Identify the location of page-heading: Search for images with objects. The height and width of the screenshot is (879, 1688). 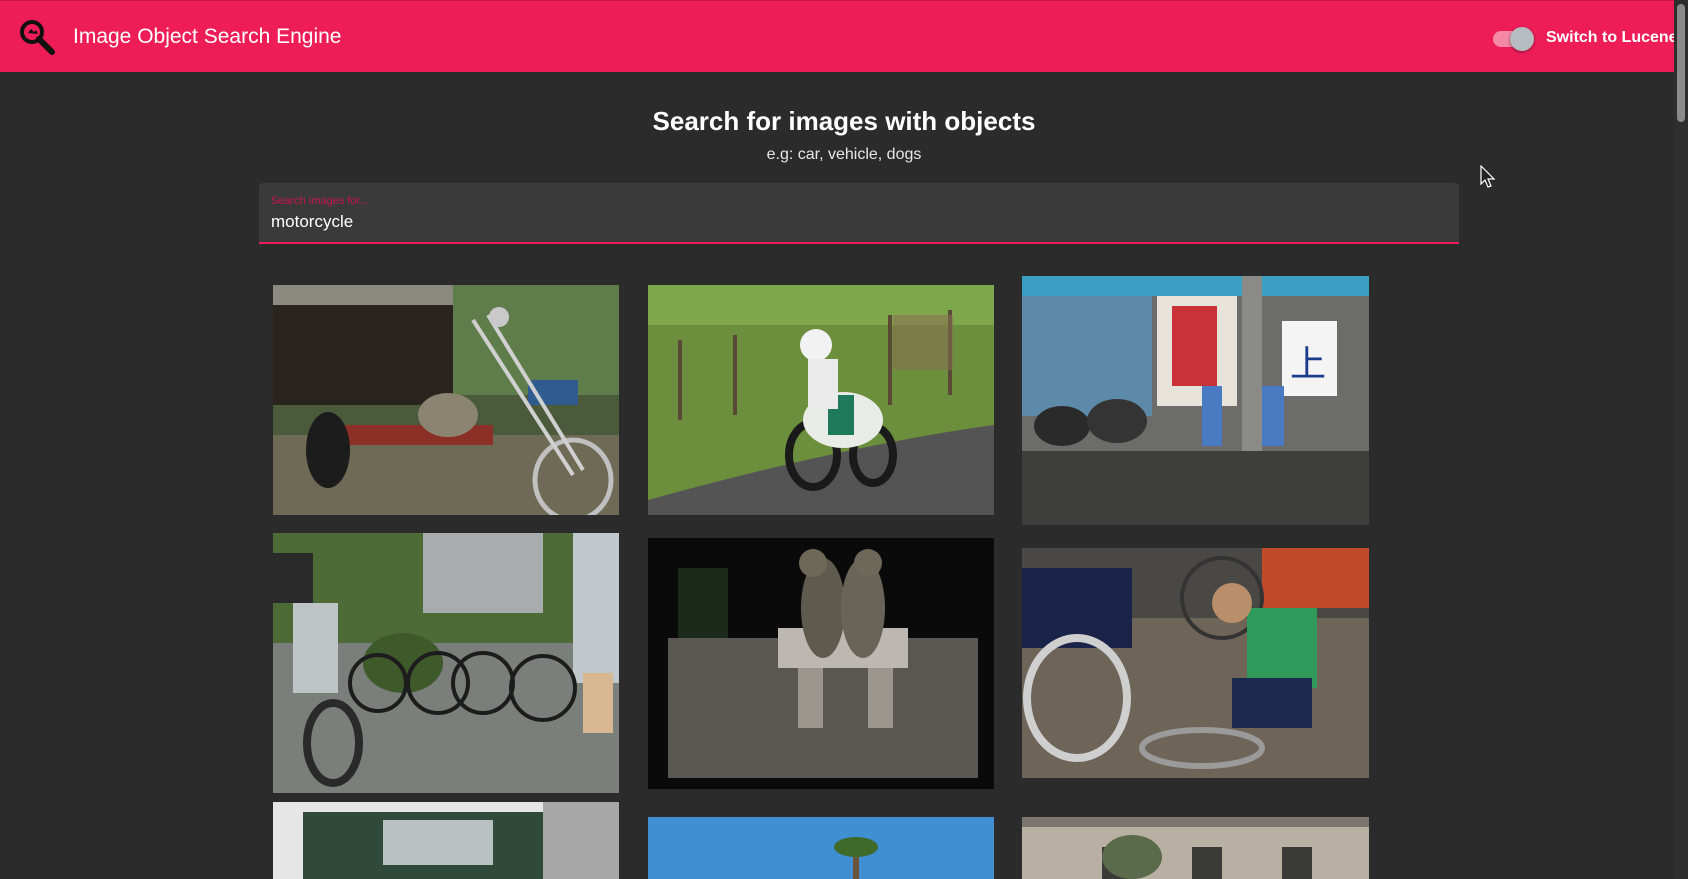
(844, 121).